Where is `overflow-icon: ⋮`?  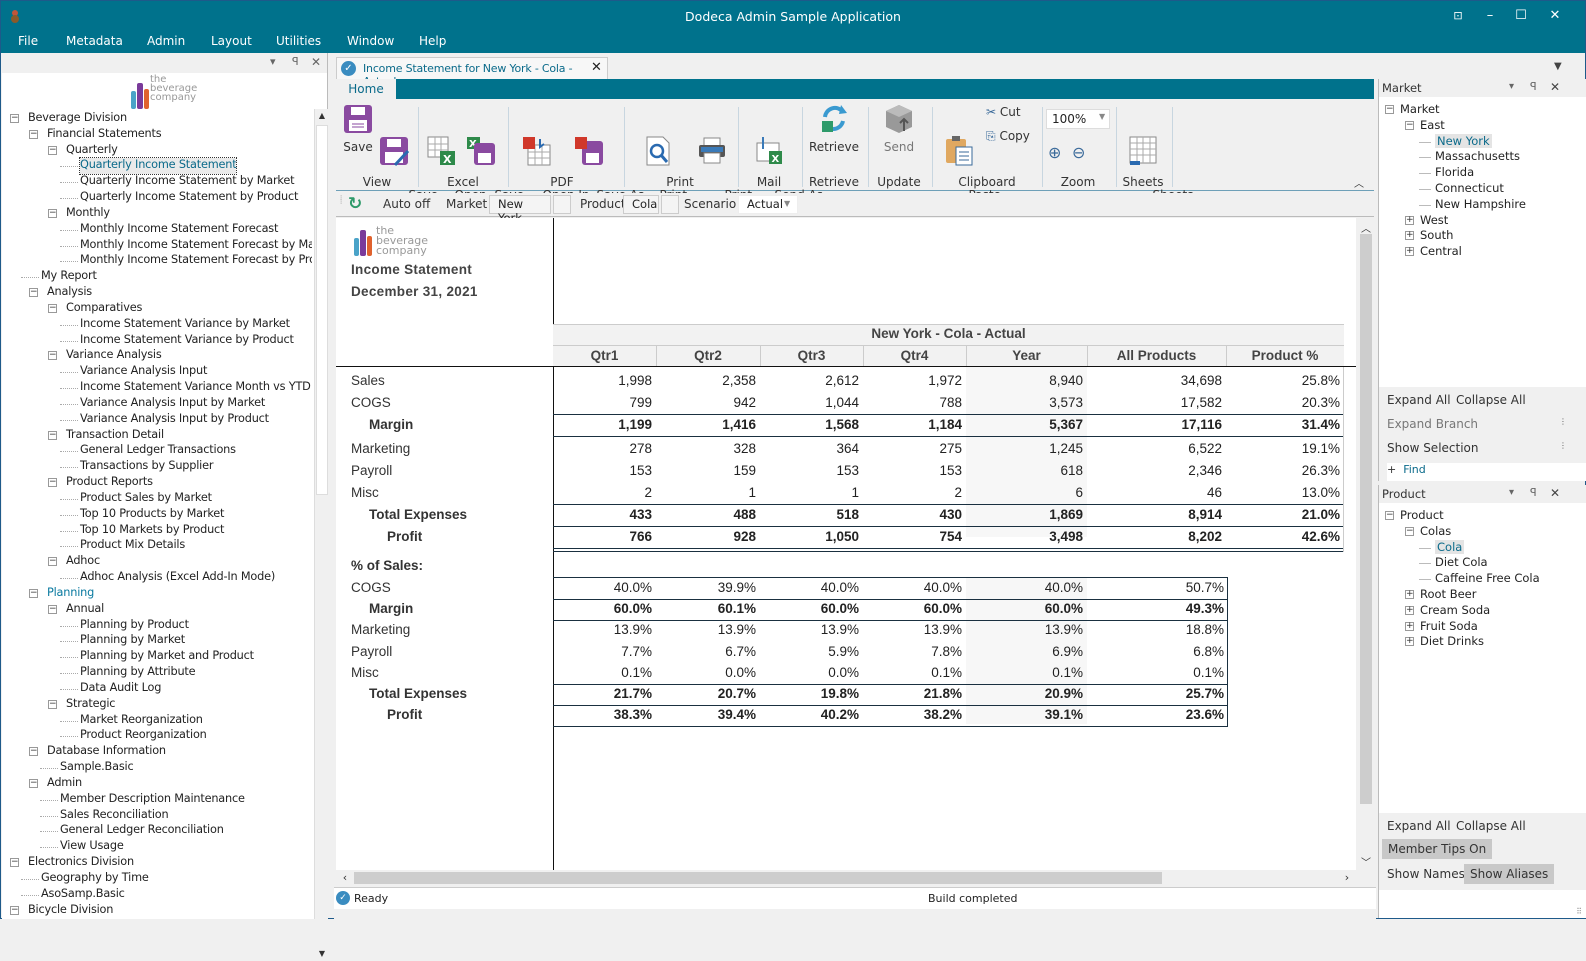
overflow-icon: ⋮ is located at coordinates (1563, 445).